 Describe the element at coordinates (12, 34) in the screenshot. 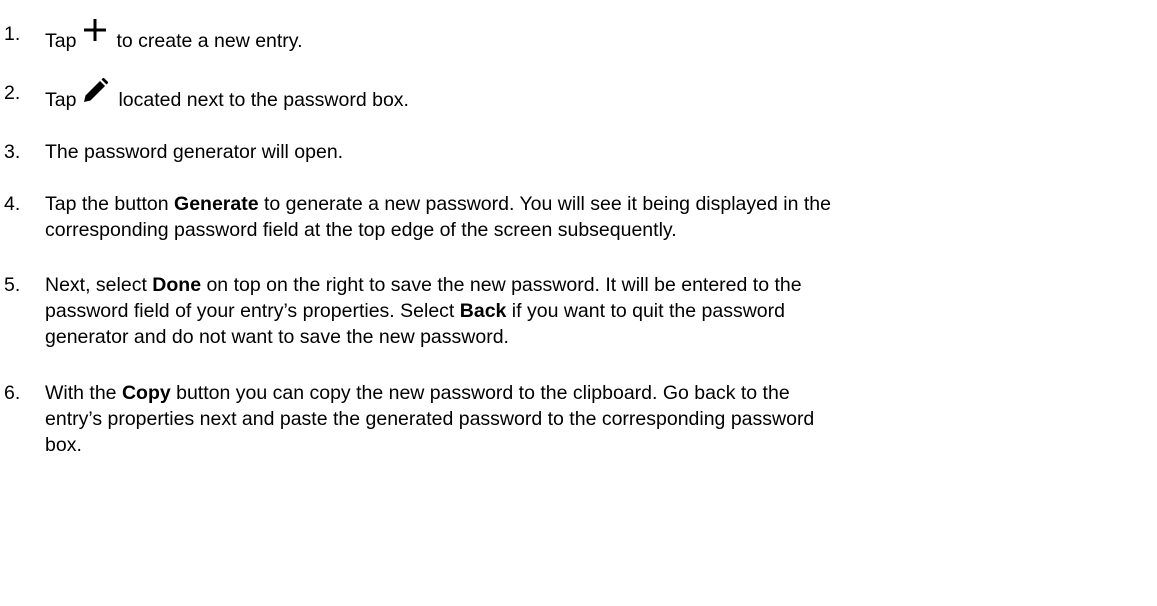

I see `step-number: 1.` at that location.